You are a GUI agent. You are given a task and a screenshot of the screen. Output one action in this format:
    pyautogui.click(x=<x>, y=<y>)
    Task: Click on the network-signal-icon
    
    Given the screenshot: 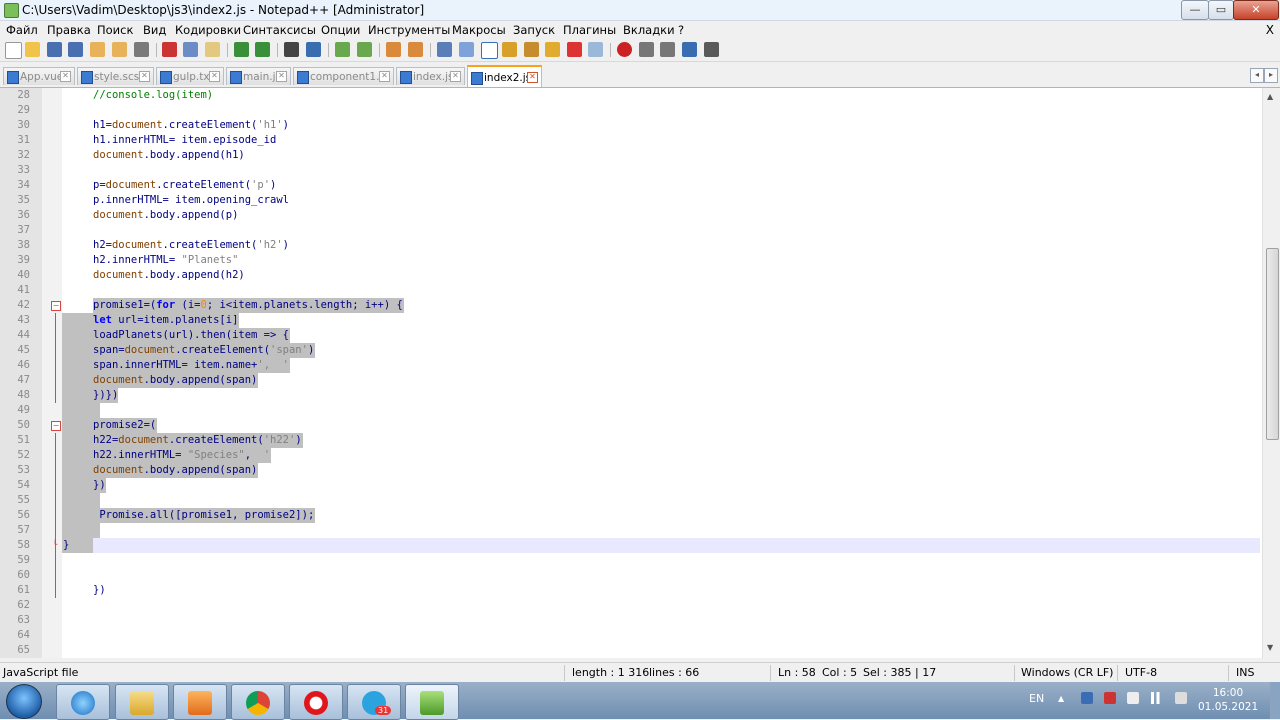 What is the action you would take?
    pyautogui.click(x=1158, y=698)
    